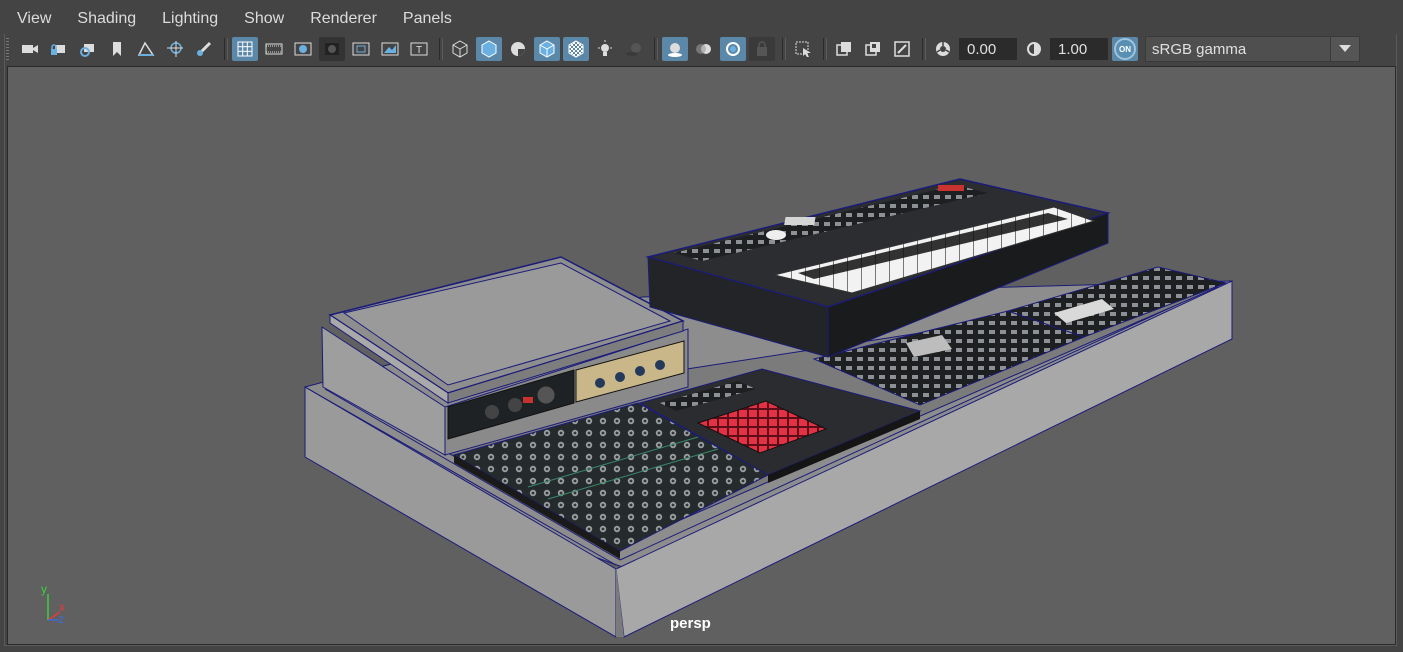  What do you see at coordinates (303, 49) in the screenshot?
I see `resolution-gate-icon` at bounding box center [303, 49].